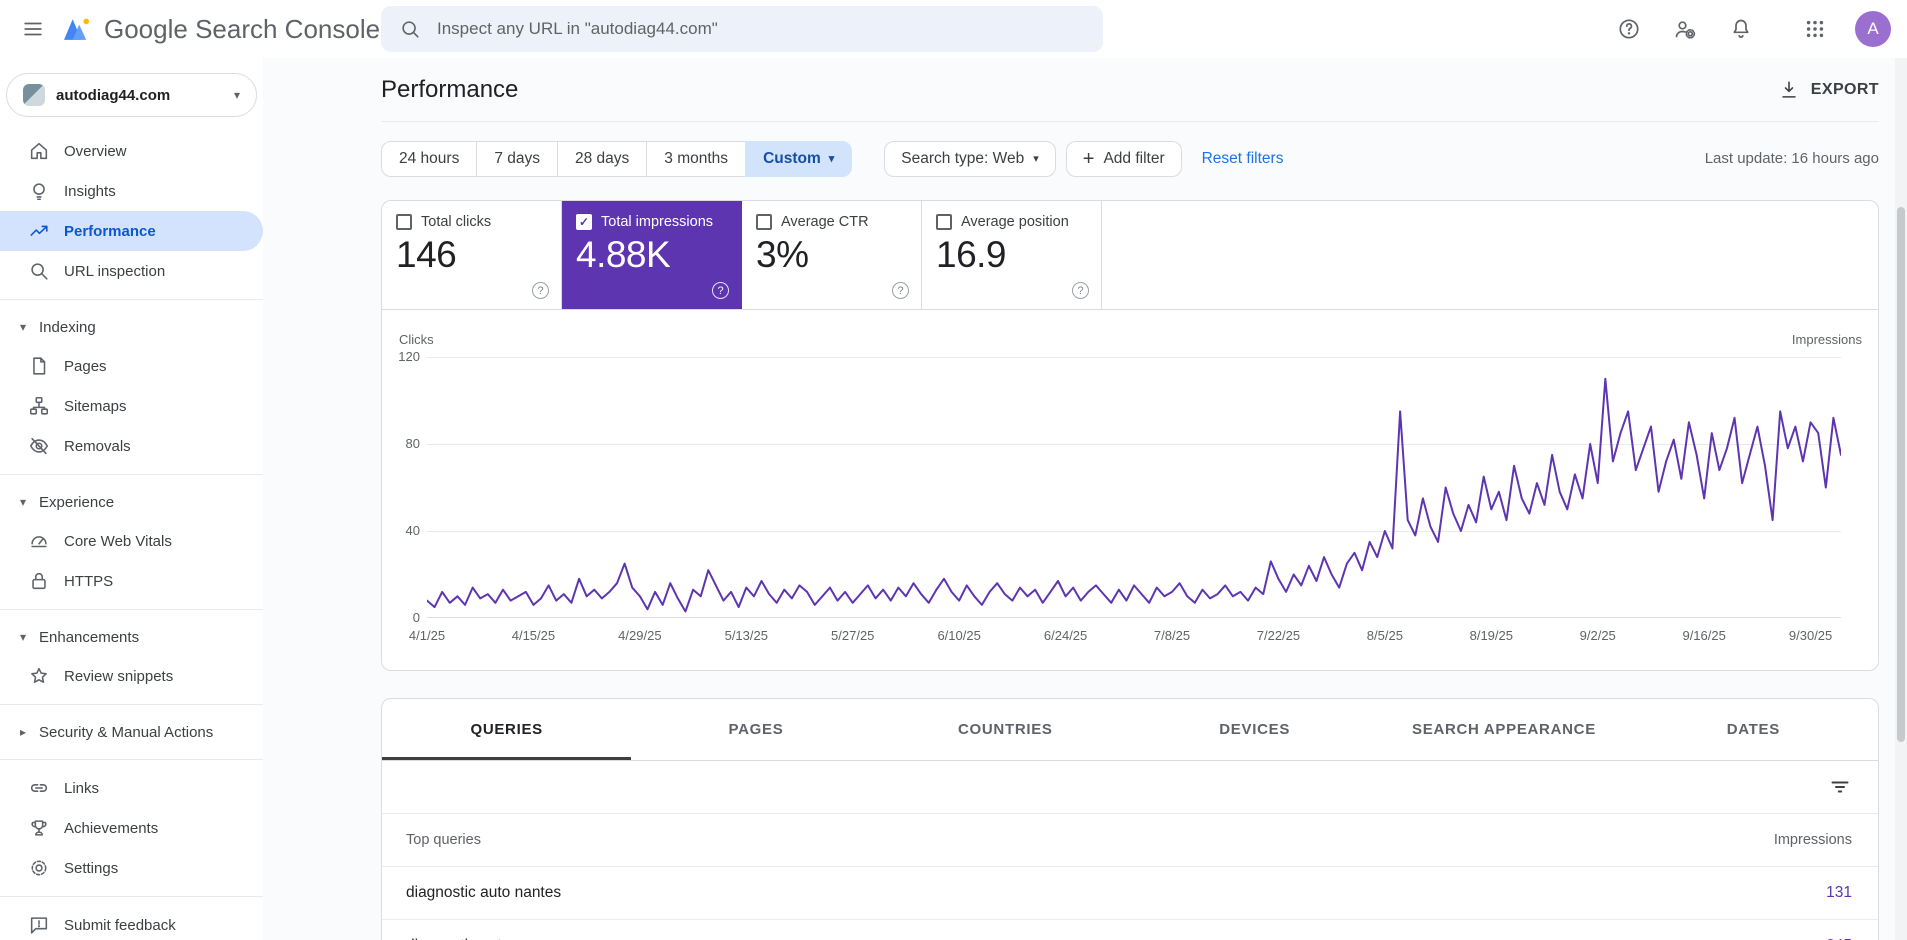 Image resolution: width=1907 pixels, height=940 pixels. I want to click on x-tick-label: 5/27/25, so click(853, 635).